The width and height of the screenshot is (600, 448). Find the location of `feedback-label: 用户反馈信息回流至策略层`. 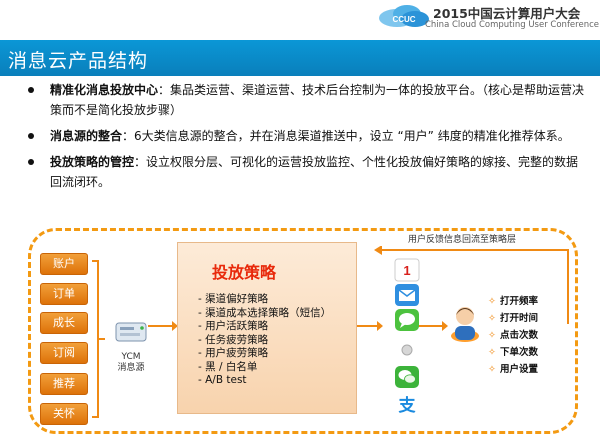

feedback-label: 用户反馈信息回流至策略层 is located at coordinates (462, 240).